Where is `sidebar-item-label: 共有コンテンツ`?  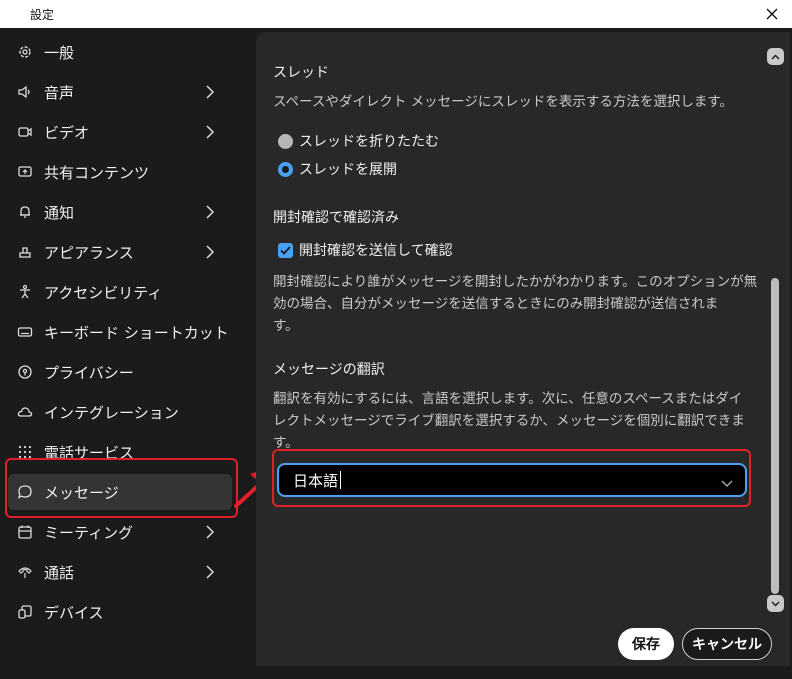
sidebar-item-label: 共有コンテンツ is located at coordinates (97, 172).